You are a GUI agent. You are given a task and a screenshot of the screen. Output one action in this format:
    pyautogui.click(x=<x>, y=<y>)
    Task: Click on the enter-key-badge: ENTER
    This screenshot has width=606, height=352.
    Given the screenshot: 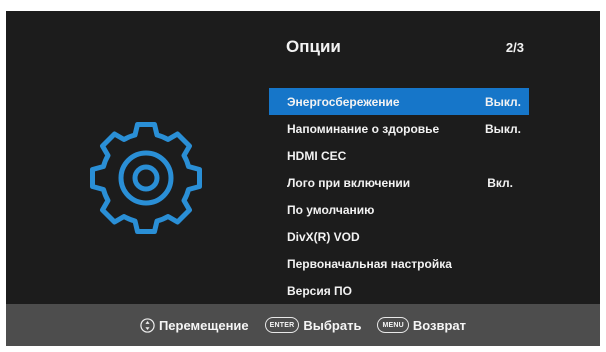 What is the action you would take?
    pyautogui.click(x=282, y=325)
    